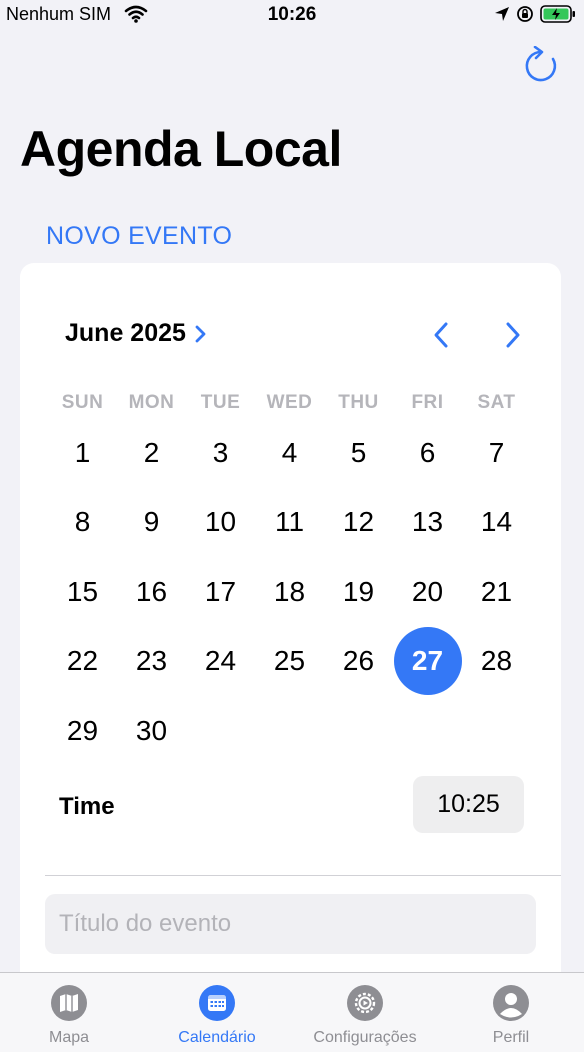  I want to click on tab-label: Mapa, so click(69, 1037).